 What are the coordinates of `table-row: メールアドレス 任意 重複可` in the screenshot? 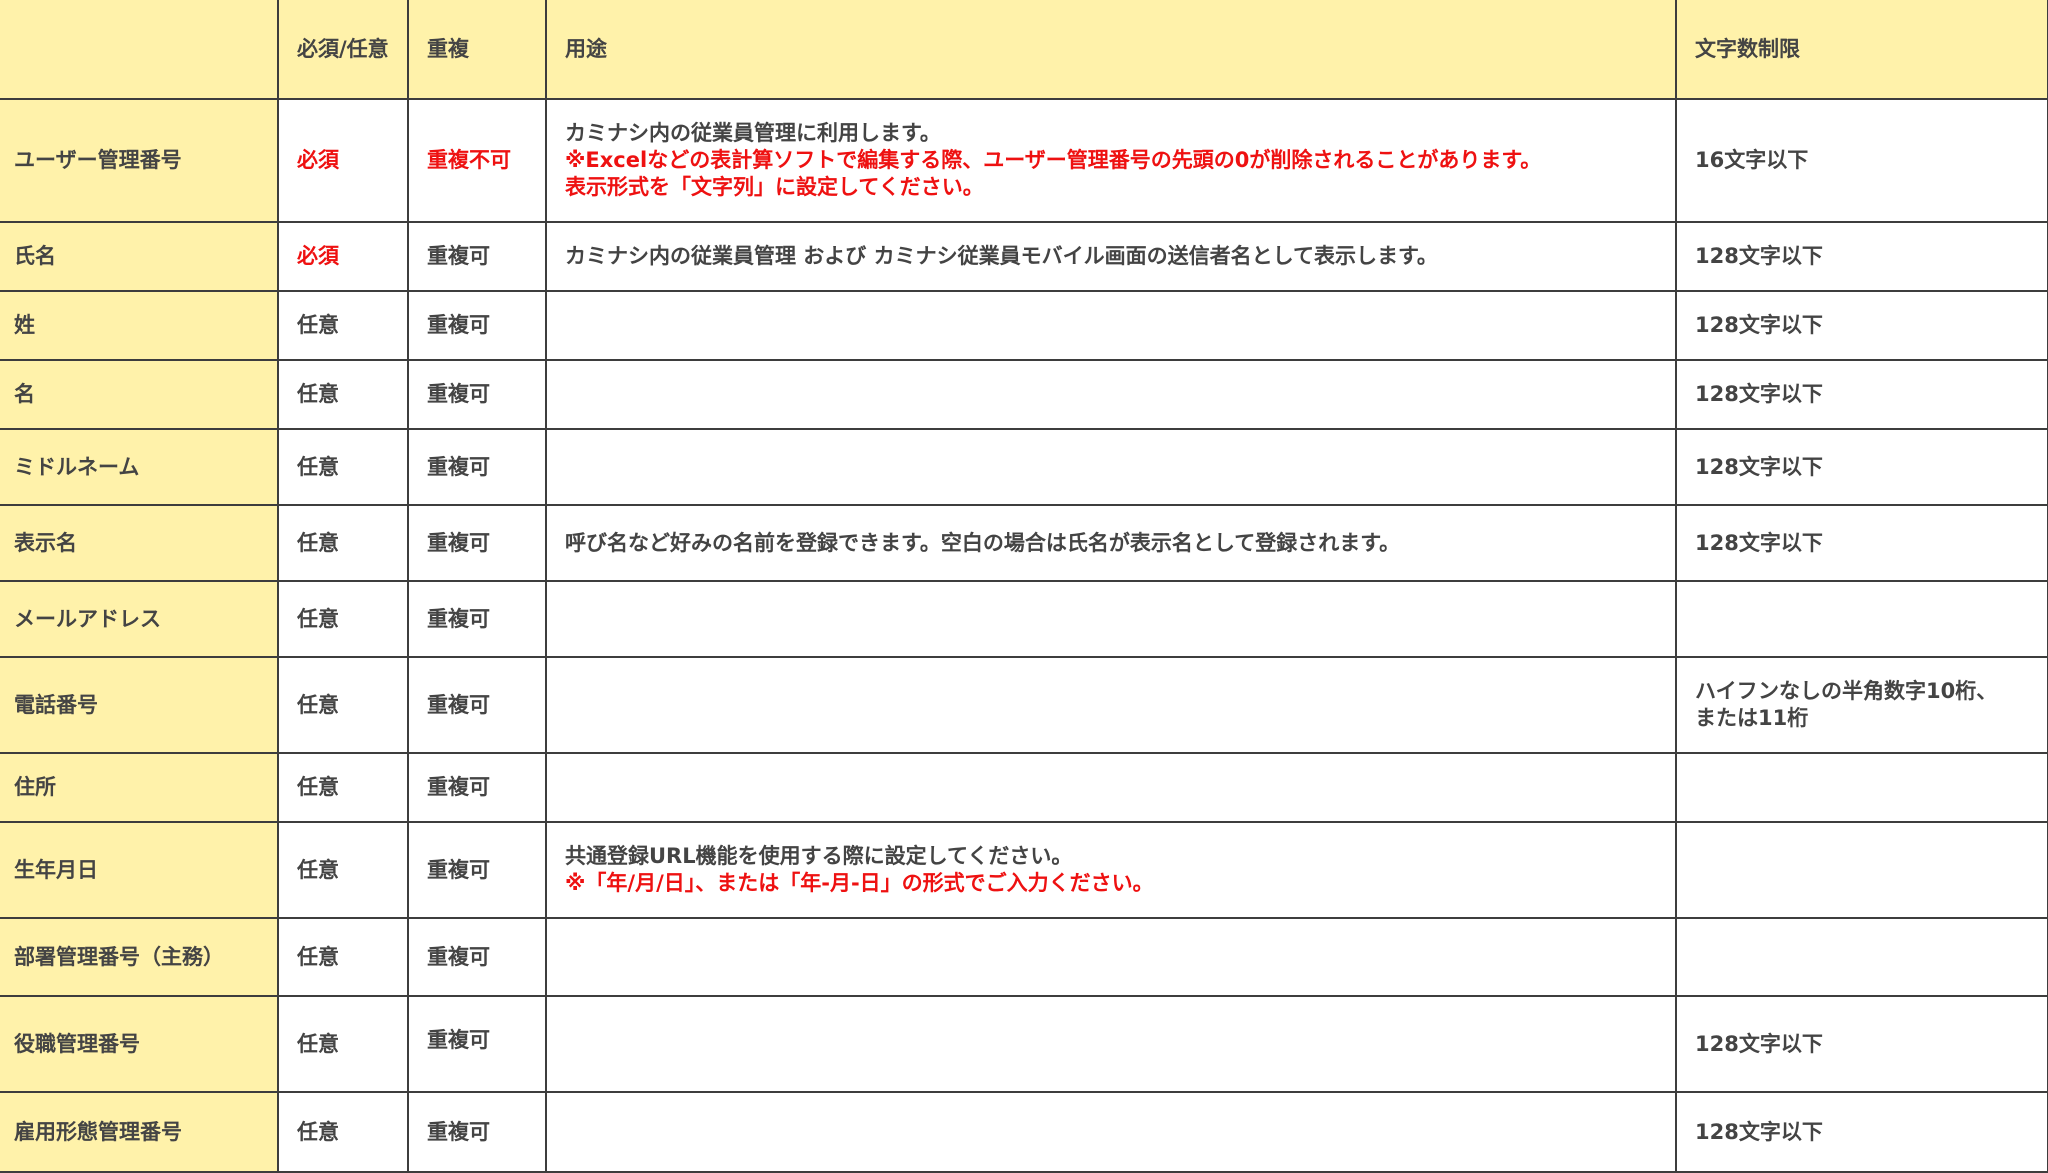 It's located at (1024, 619).